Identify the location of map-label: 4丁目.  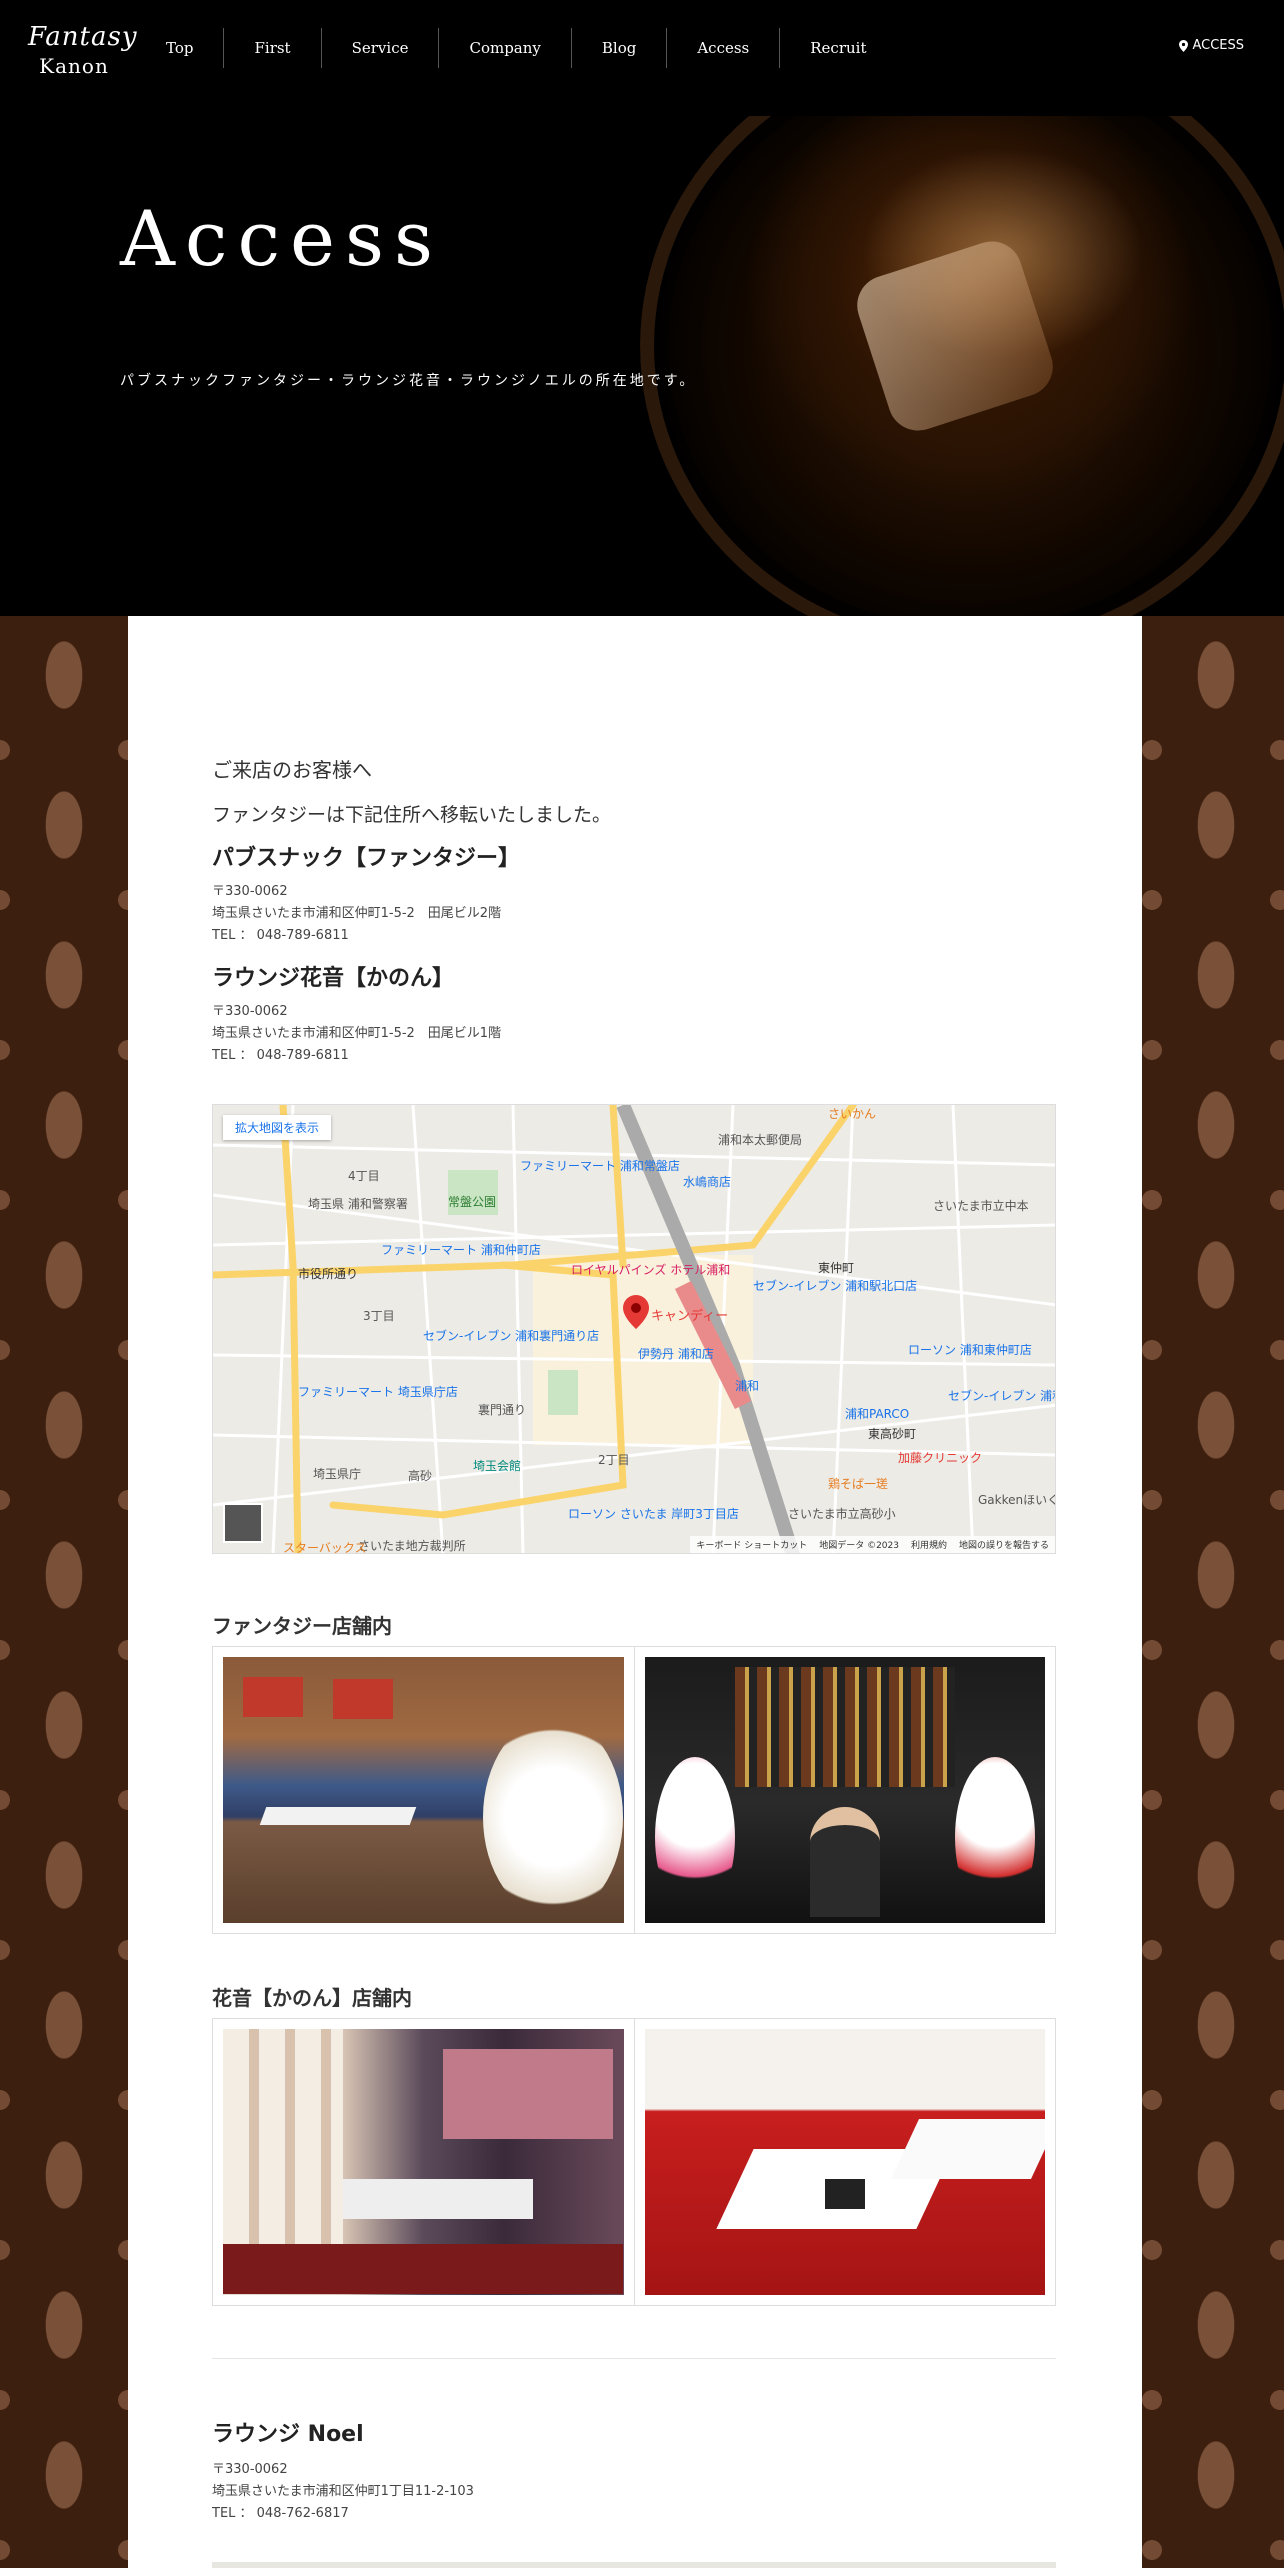
(364, 1176).